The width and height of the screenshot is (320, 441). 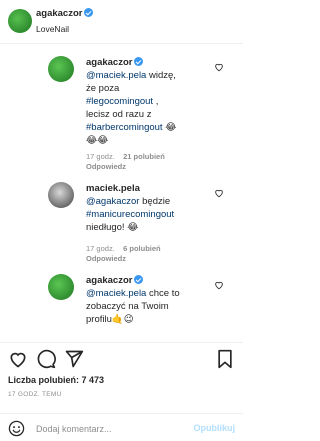 I want to click on comment-body: widzę,, so click(x=161, y=75).